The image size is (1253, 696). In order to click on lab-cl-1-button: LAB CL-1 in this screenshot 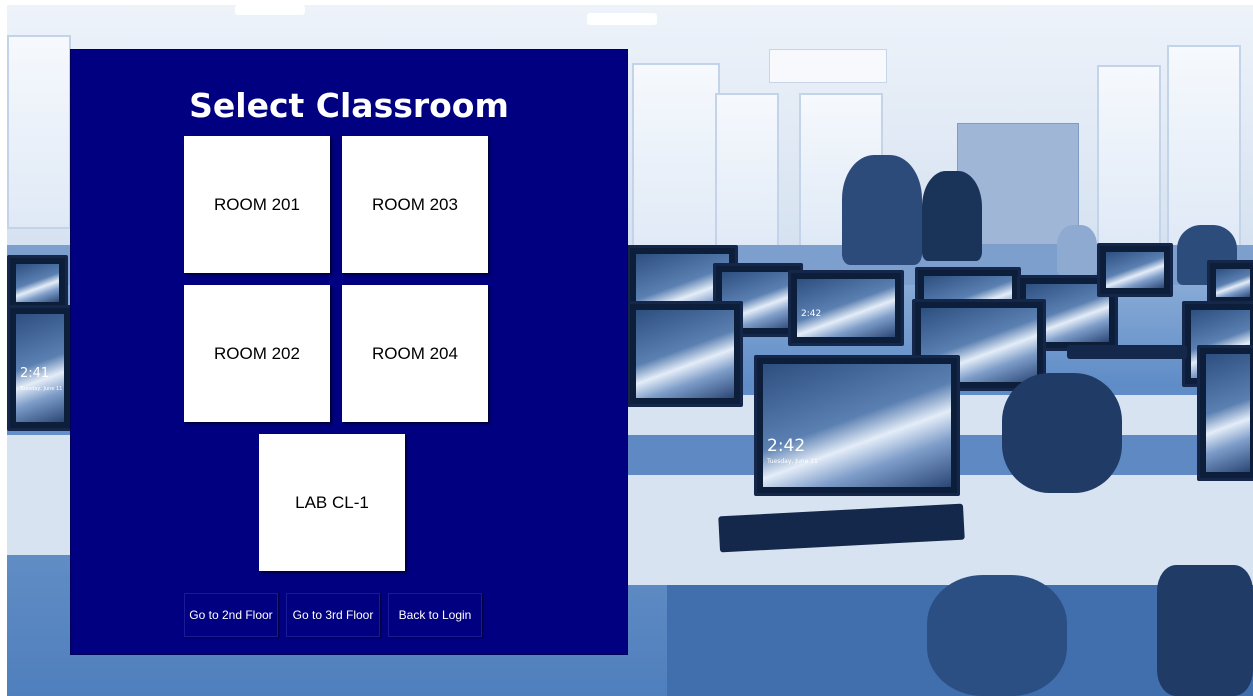, I will do `click(332, 502)`.